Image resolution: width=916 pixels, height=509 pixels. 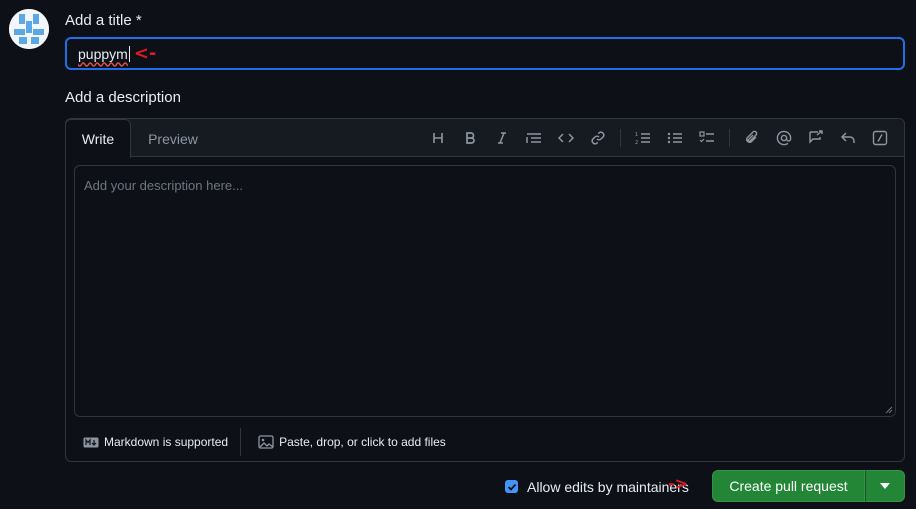 I want to click on title-input-value: puppym, so click(x=103, y=53).